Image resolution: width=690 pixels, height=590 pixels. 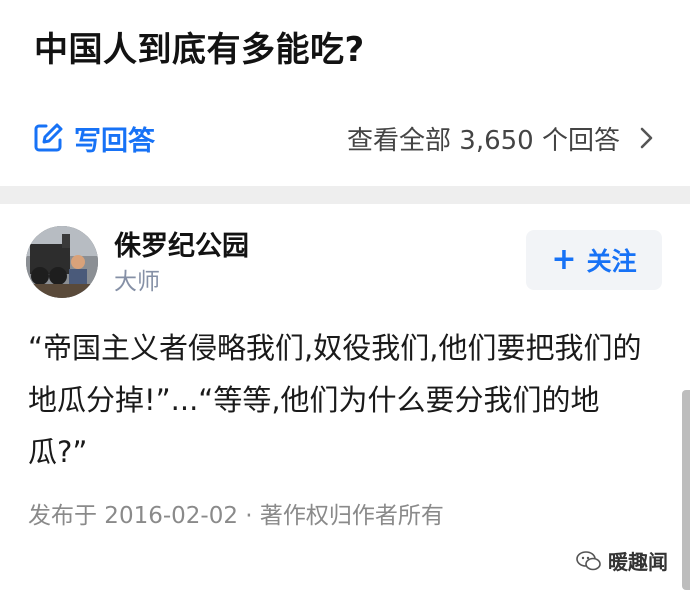 I want to click on avatar, so click(x=62, y=262).